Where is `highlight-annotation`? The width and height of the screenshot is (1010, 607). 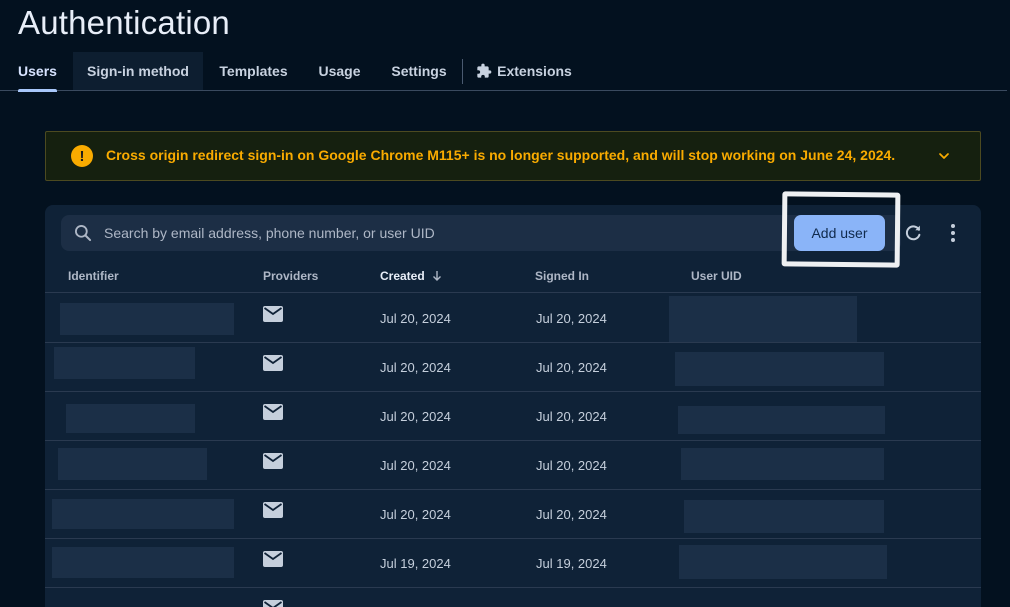 highlight-annotation is located at coordinates (841, 229).